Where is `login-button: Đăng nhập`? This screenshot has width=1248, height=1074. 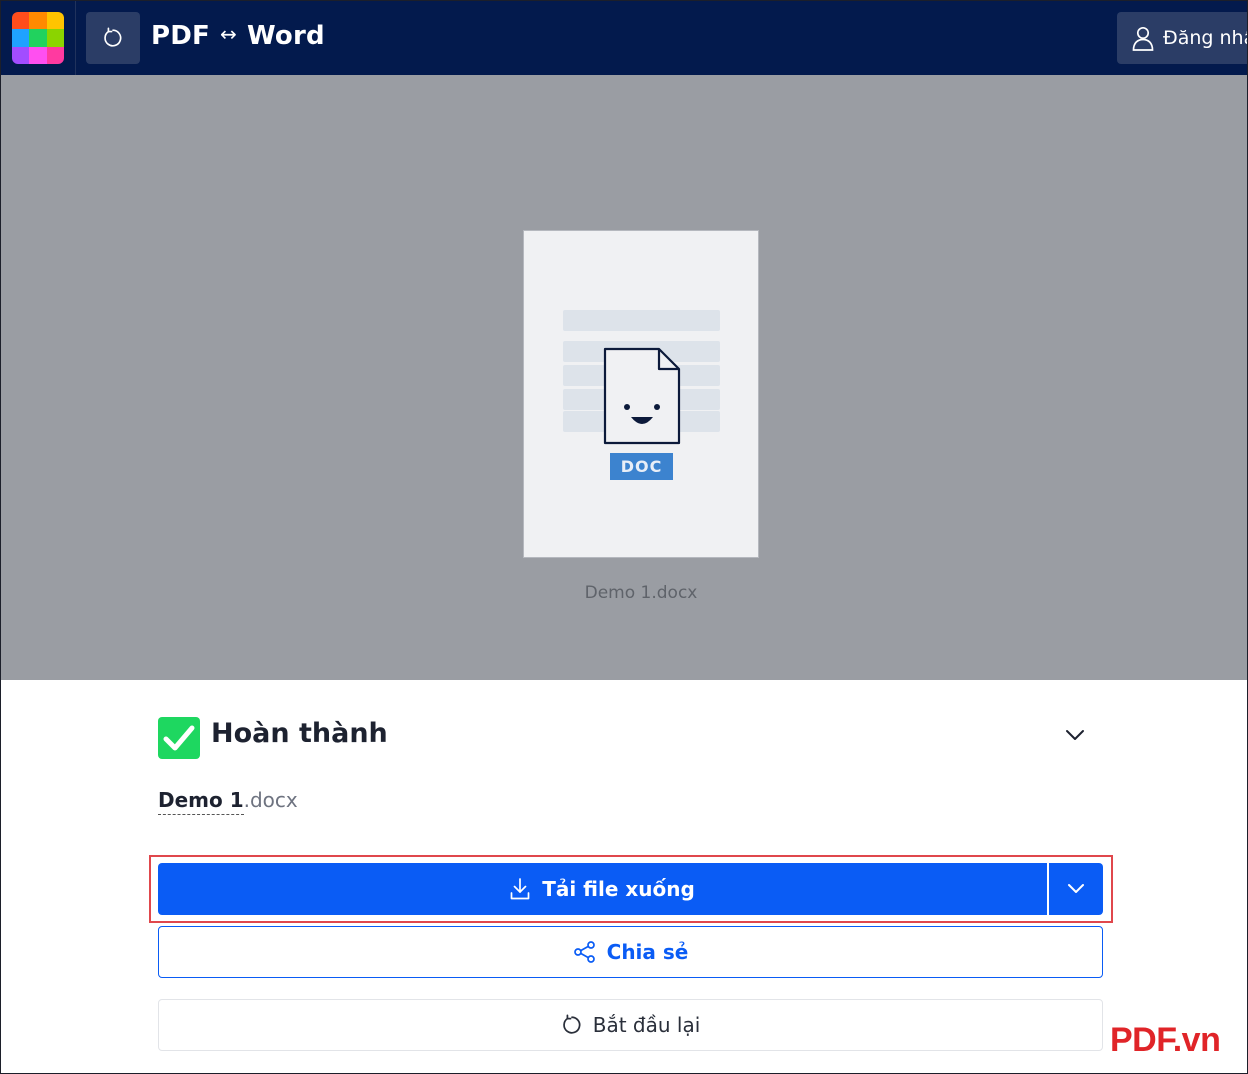
login-button: Đăng nhập is located at coordinates (1182, 38).